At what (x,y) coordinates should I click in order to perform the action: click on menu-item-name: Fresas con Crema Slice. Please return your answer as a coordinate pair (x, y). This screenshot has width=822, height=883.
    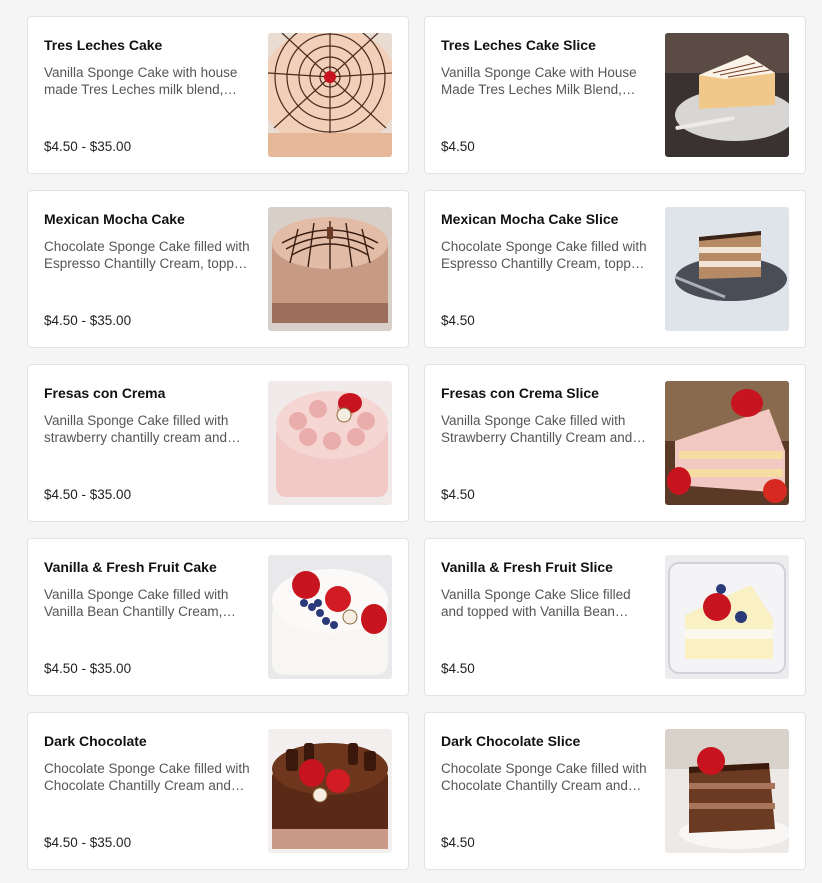
    Looking at the image, I should click on (520, 393).